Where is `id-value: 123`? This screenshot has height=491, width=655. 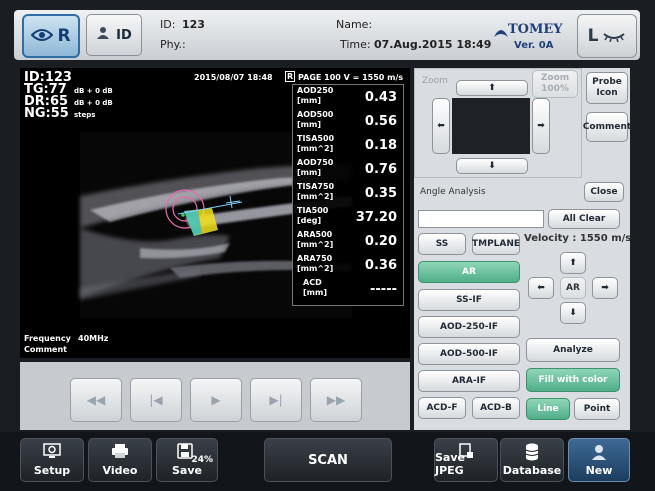 id-value: 123 is located at coordinates (193, 24).